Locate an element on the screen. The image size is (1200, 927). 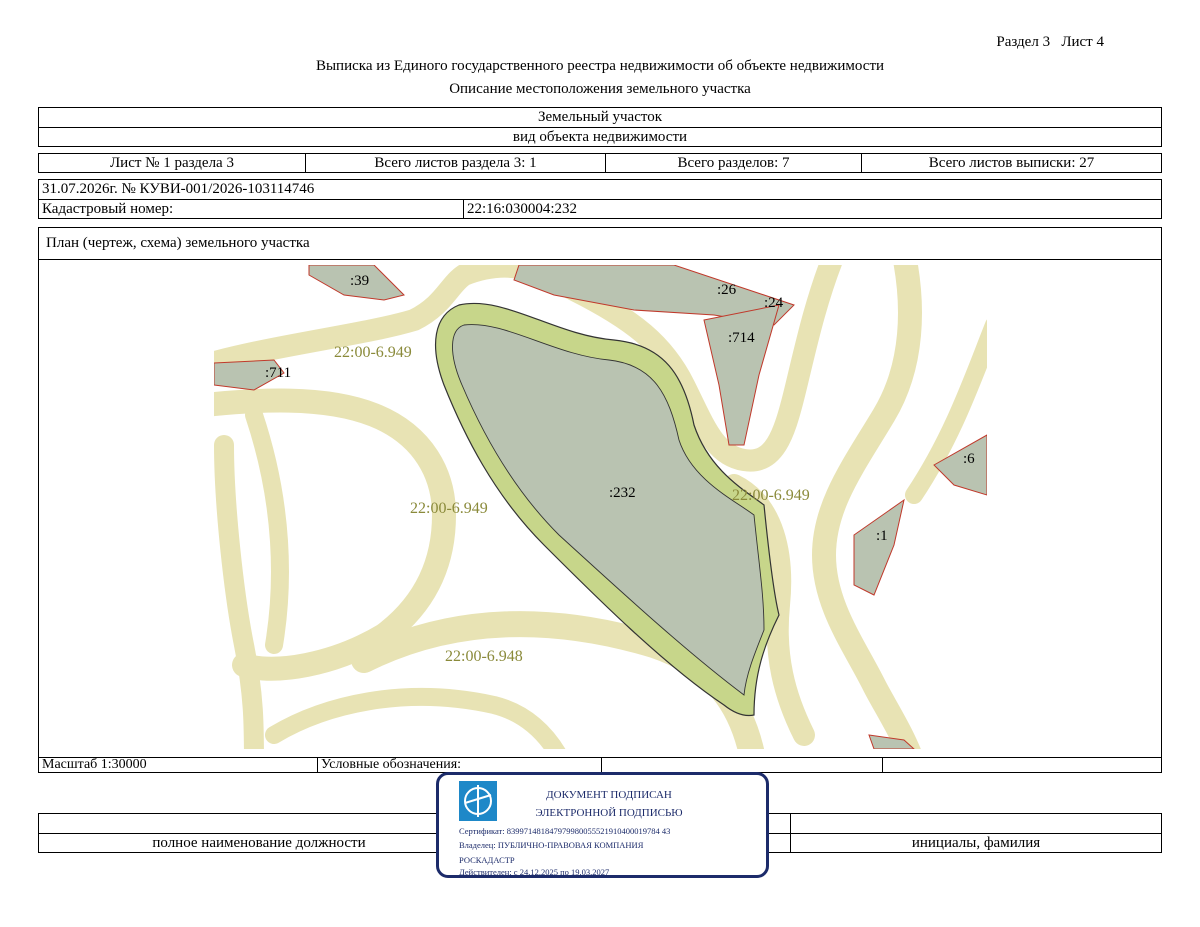
sections-total: Всего разделов: 7 is located at coordinates (733, 163).